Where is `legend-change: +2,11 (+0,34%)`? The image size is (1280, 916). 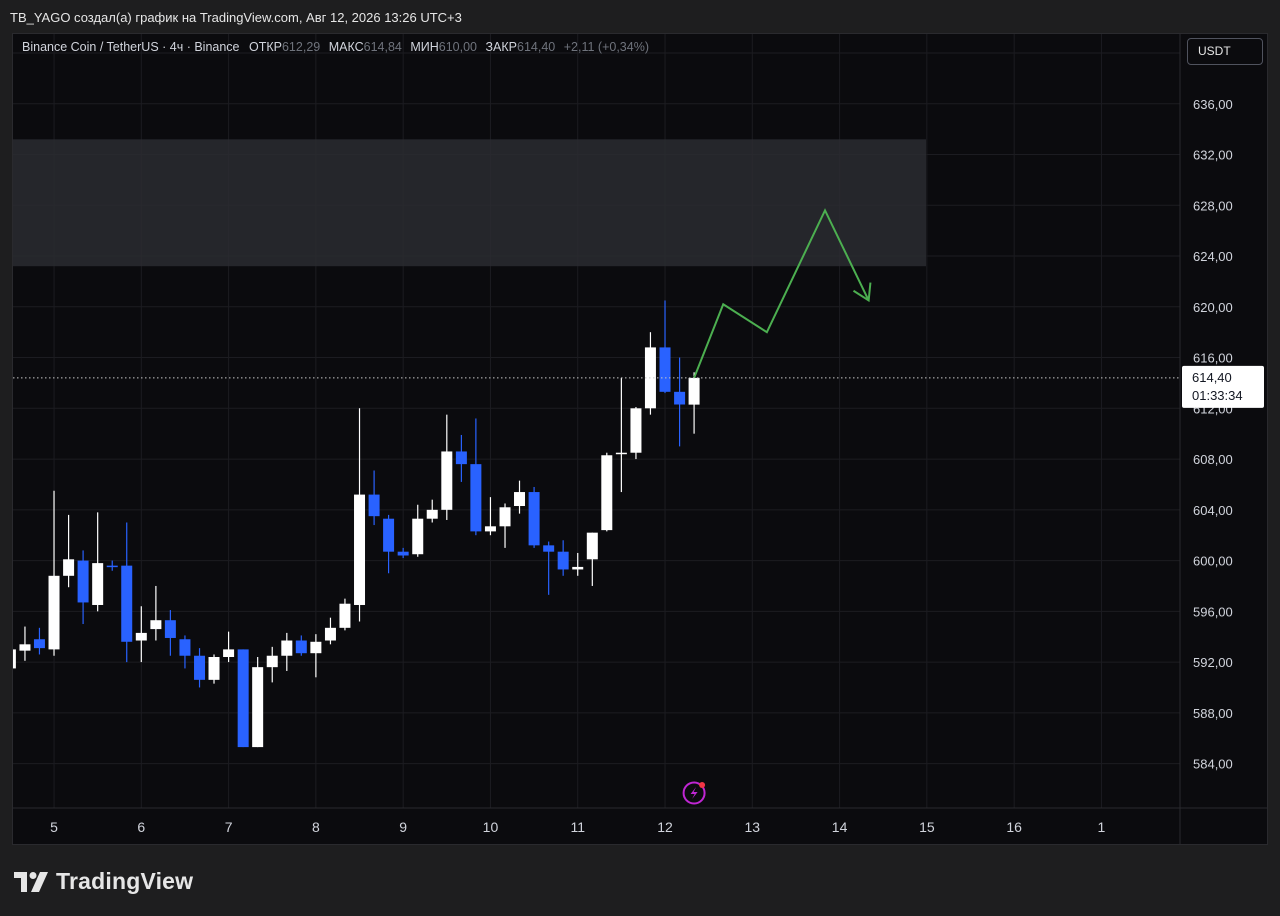
legend-change: +2,11 (+0,34%) is located at coordinates (606, 47).